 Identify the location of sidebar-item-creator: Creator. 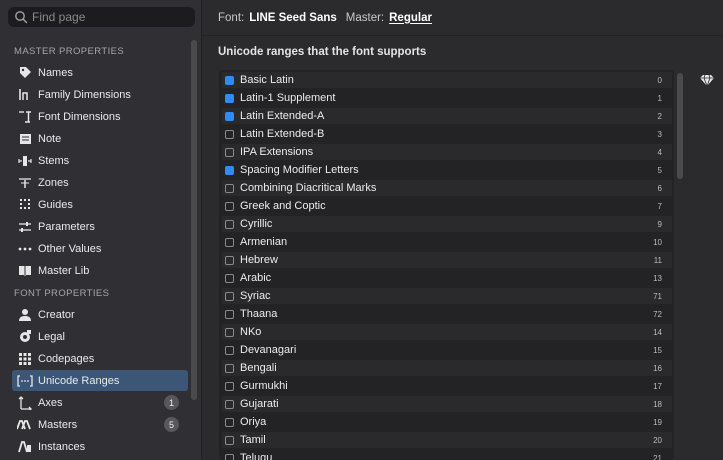
(100, 314).